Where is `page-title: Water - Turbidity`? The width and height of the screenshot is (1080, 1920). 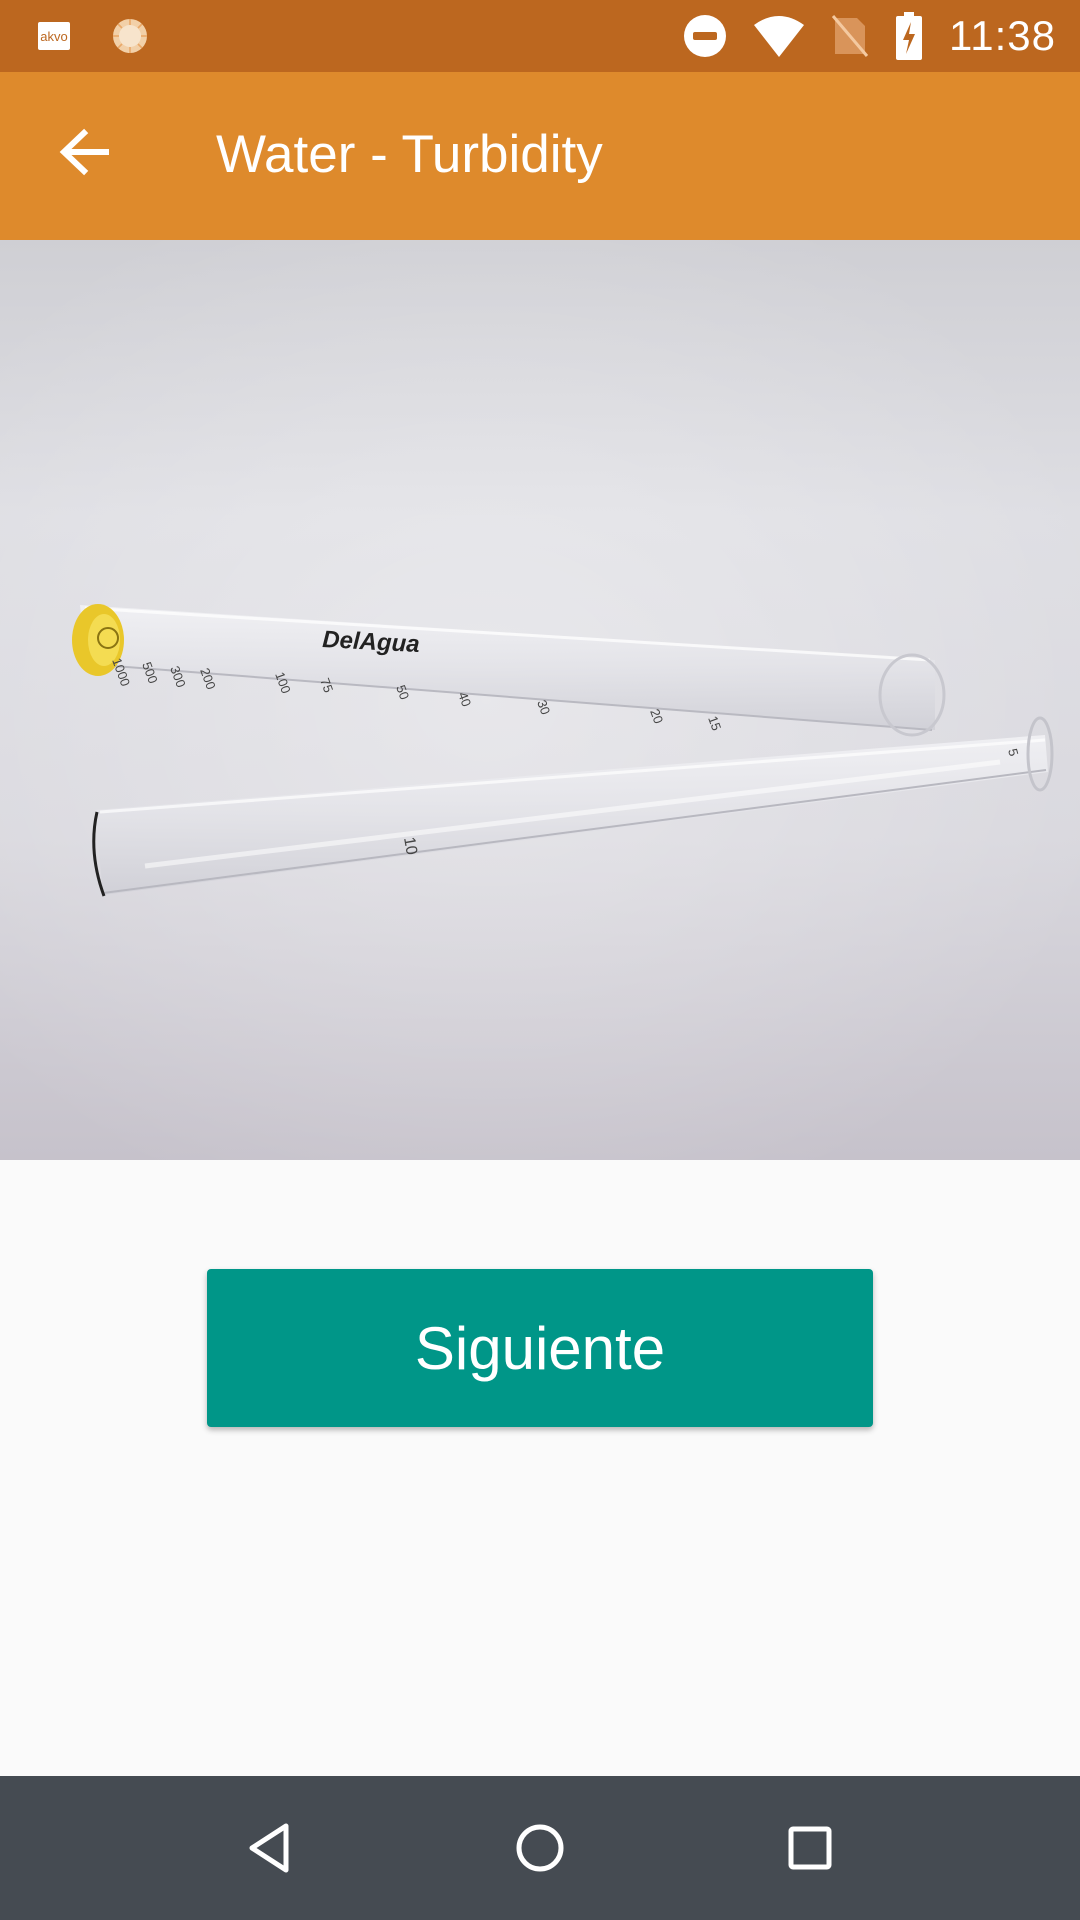
page-title: Water - Turbidity is located at coordinates (409, 154).